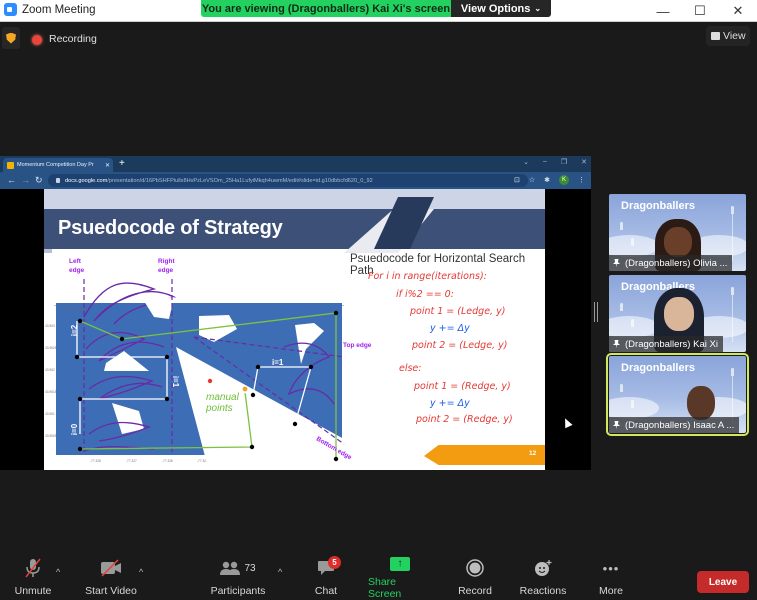  Describe the element at coordinates (410, 368) in the screenshot. I see `code-line: else:` at that location.